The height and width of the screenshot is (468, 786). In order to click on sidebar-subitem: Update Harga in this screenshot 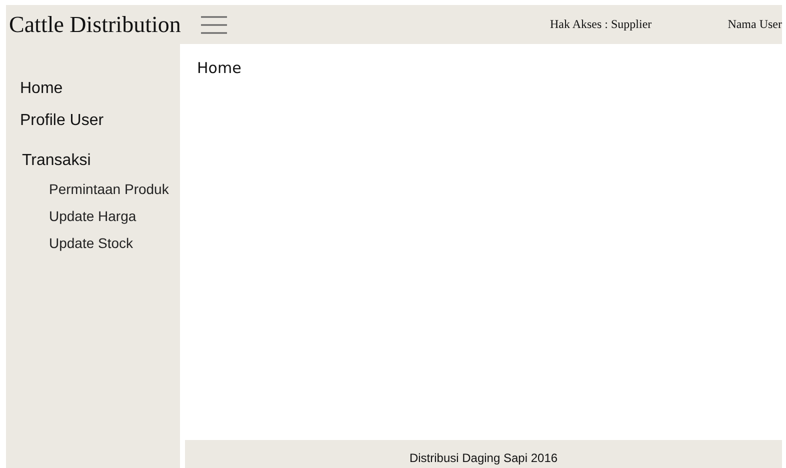, I will do `click(92, 216)`.